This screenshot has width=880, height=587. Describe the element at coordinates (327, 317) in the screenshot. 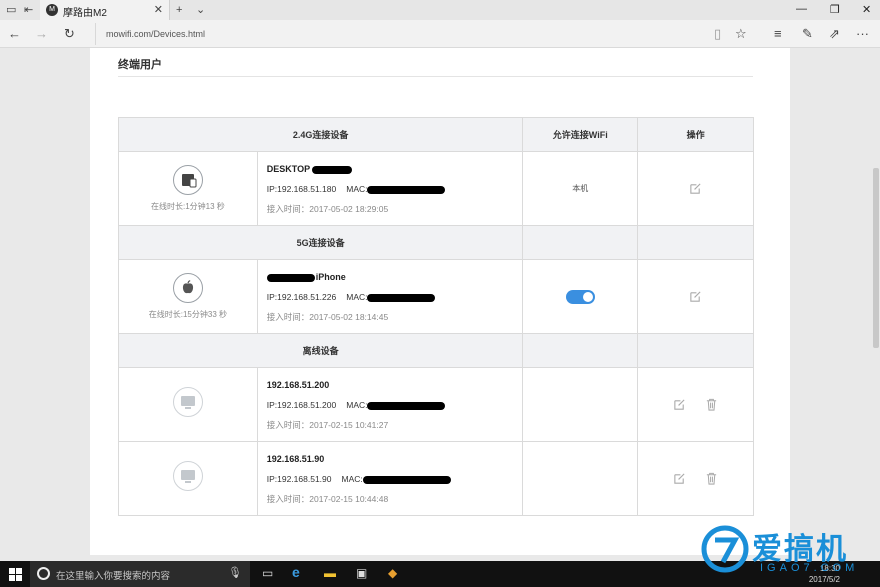

I see `device-join-time: 接入时间：2017-05-02 18:14:45` at that location.